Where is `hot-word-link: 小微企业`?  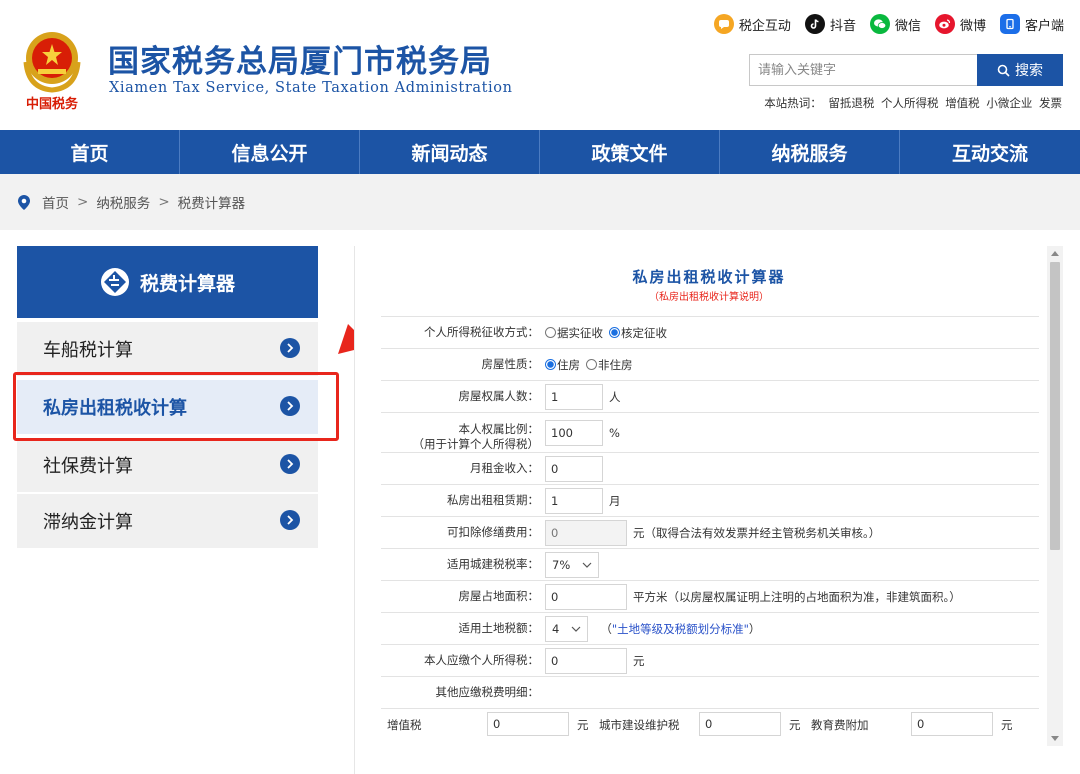
hot-word-link: 小微企业 is located at coordinates (1009, 103).